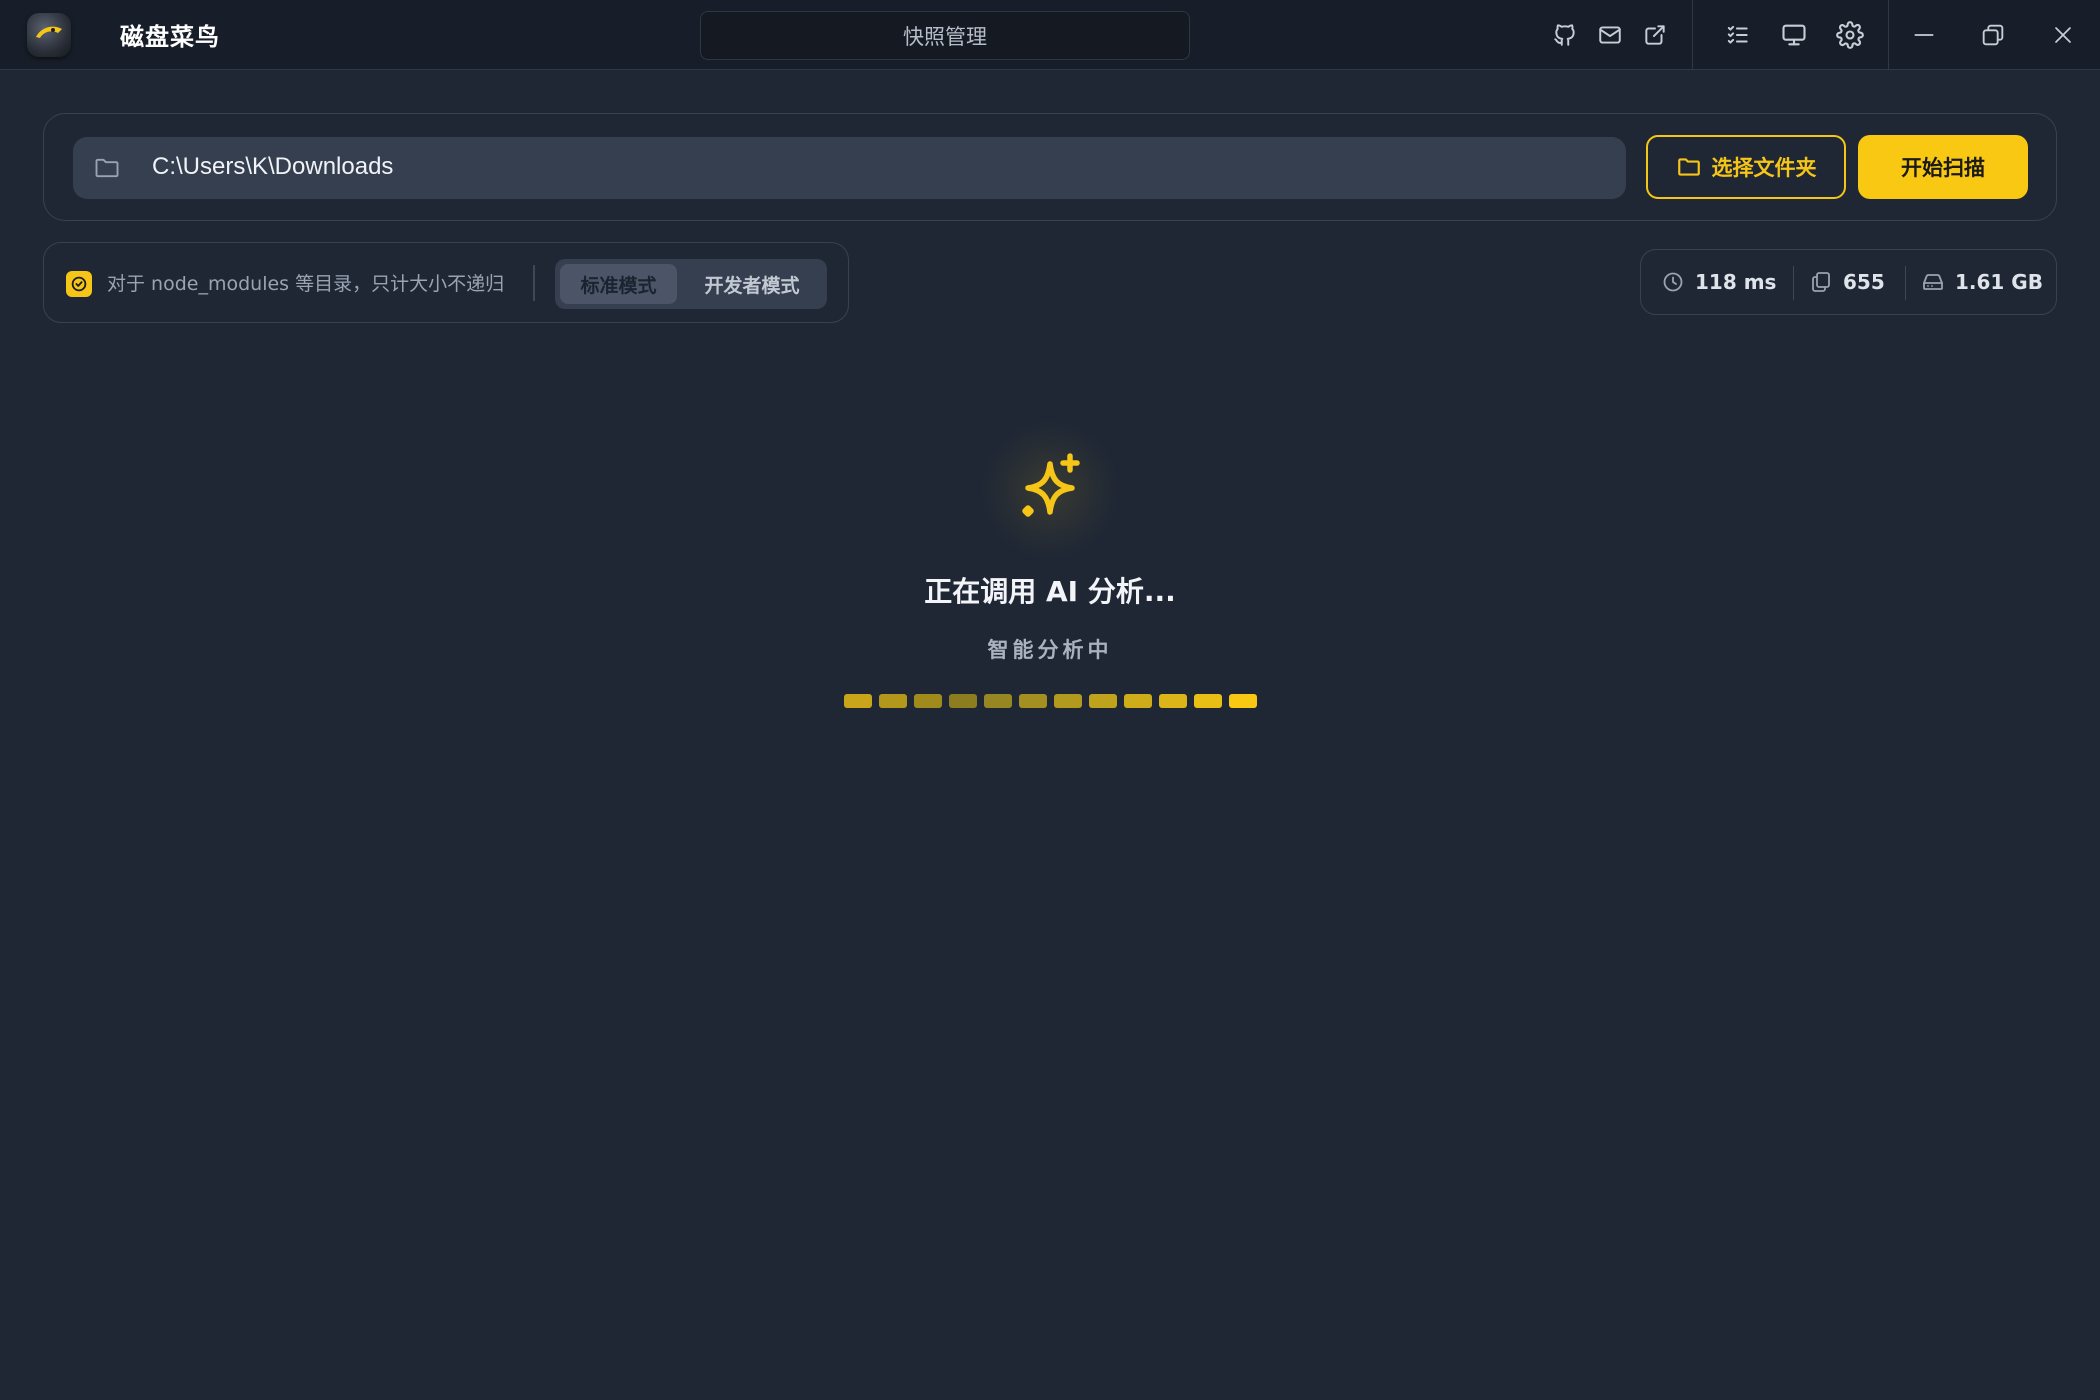  What do you see at coordinates (1764, 168) in the screenshot?
I see `choose-folder-label: 选择文件夹` at bounding box center [1764, 168].